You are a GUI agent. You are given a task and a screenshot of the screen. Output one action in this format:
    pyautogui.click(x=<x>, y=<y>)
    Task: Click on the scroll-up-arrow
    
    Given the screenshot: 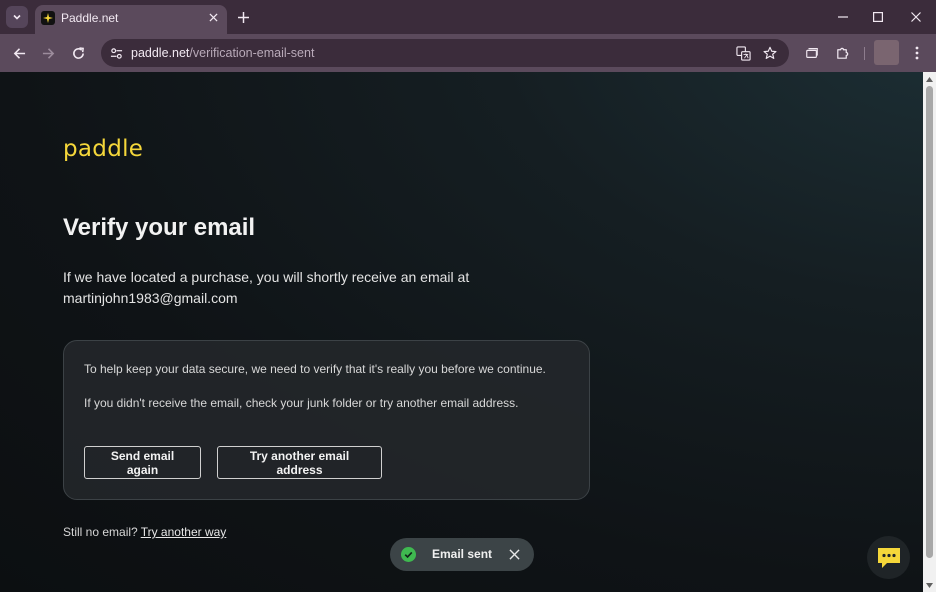 What is the action you would take?
    pyautogui.click(x=929, y=79)
    